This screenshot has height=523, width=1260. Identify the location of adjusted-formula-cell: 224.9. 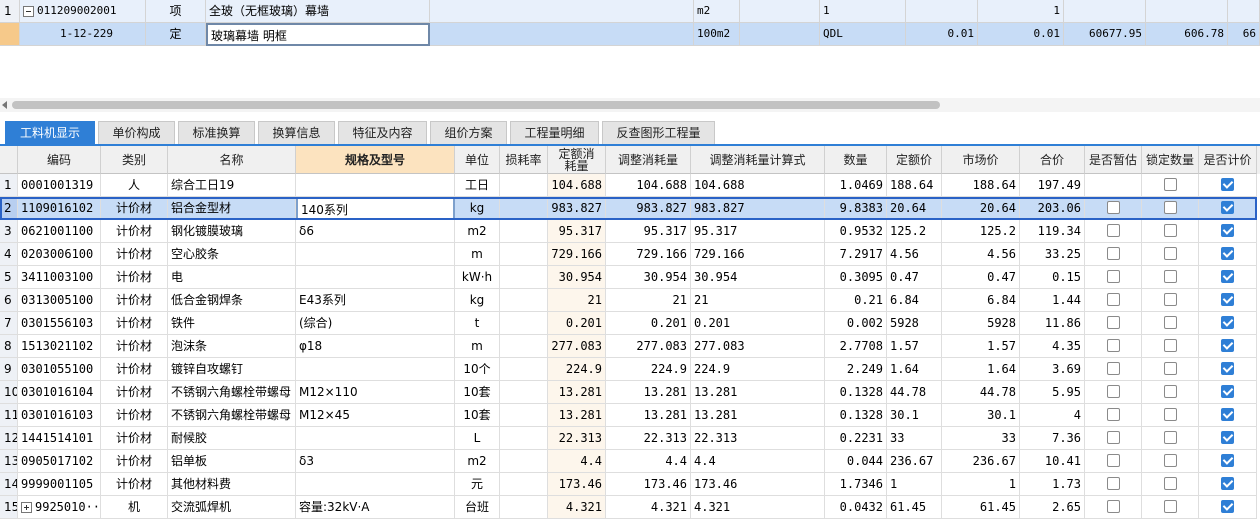
(758, 369).